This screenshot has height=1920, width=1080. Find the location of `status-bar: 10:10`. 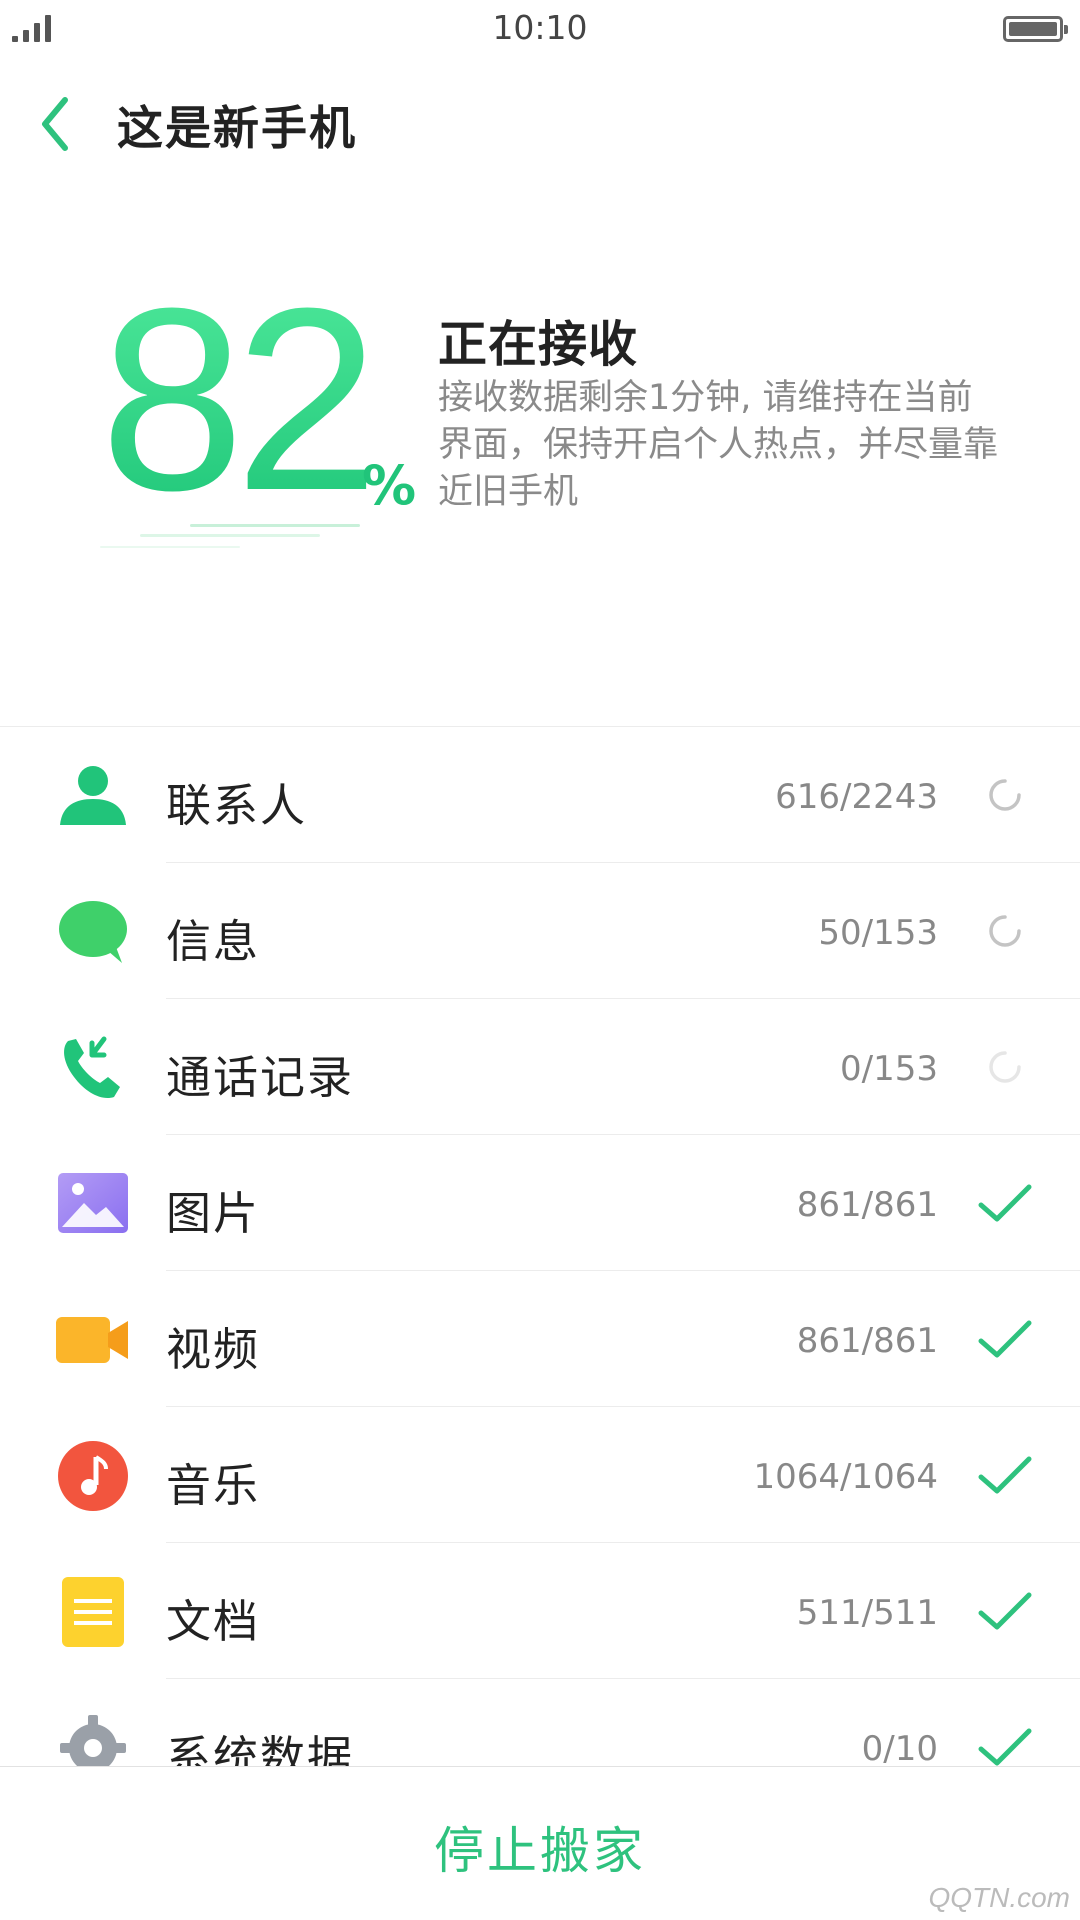

status-bar: 10:10 is located at coordinates (540, 30).